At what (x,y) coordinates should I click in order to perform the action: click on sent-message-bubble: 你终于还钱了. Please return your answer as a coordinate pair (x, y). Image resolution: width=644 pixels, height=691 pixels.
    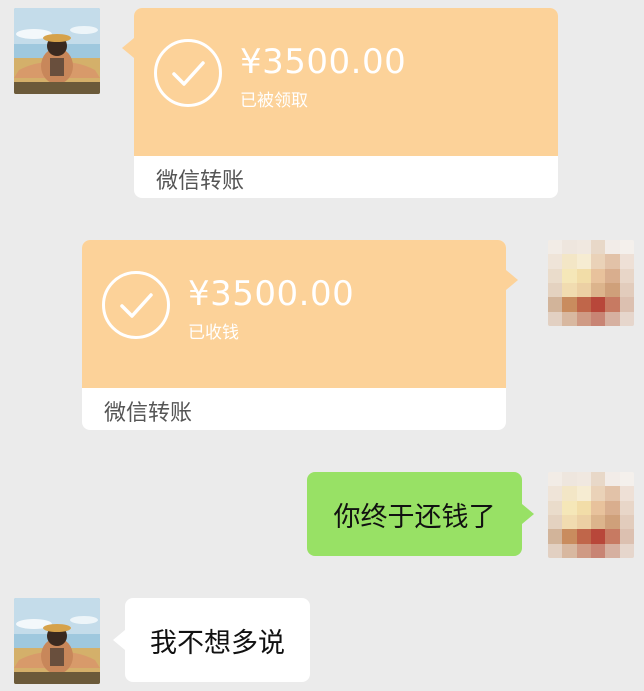
    Looking at the image, I should click on (414, 514).